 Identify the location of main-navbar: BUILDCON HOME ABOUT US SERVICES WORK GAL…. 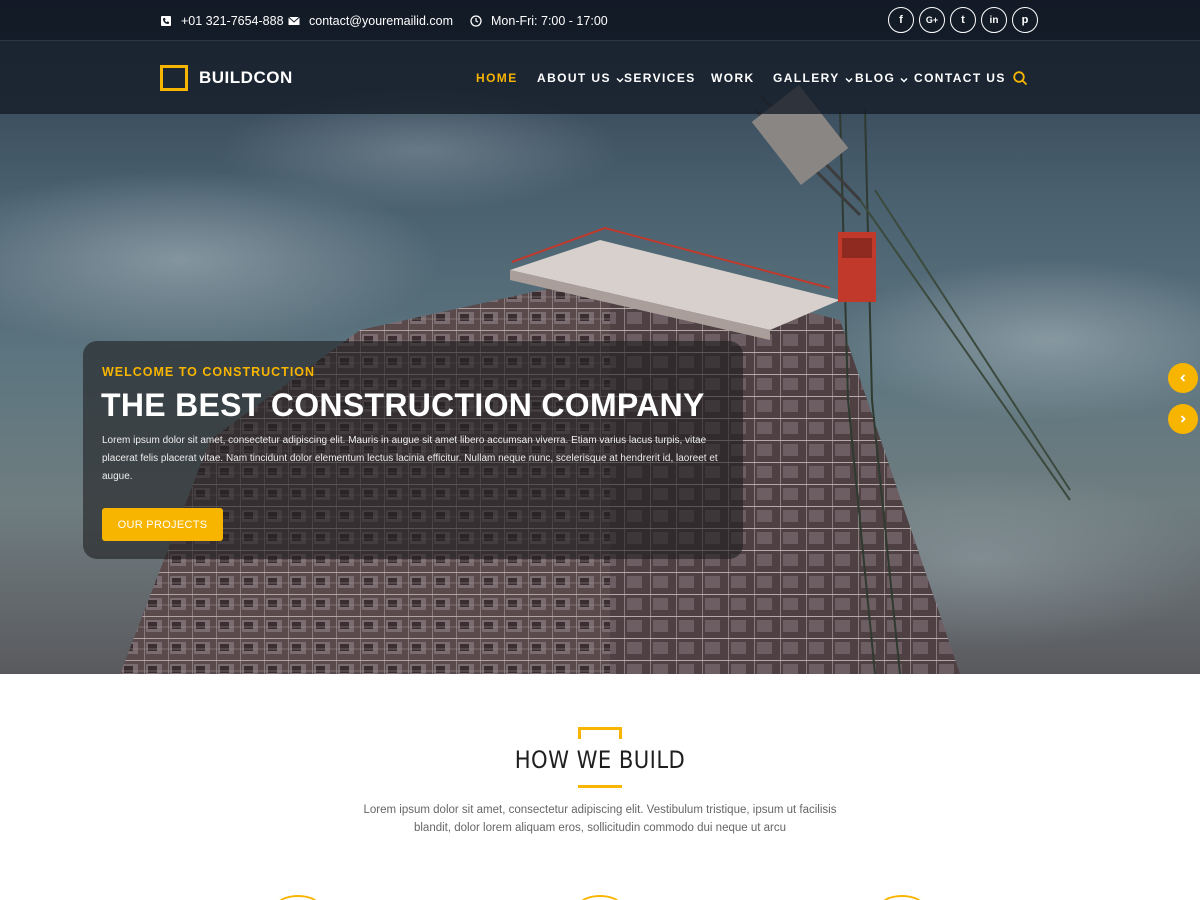
(600, 77).